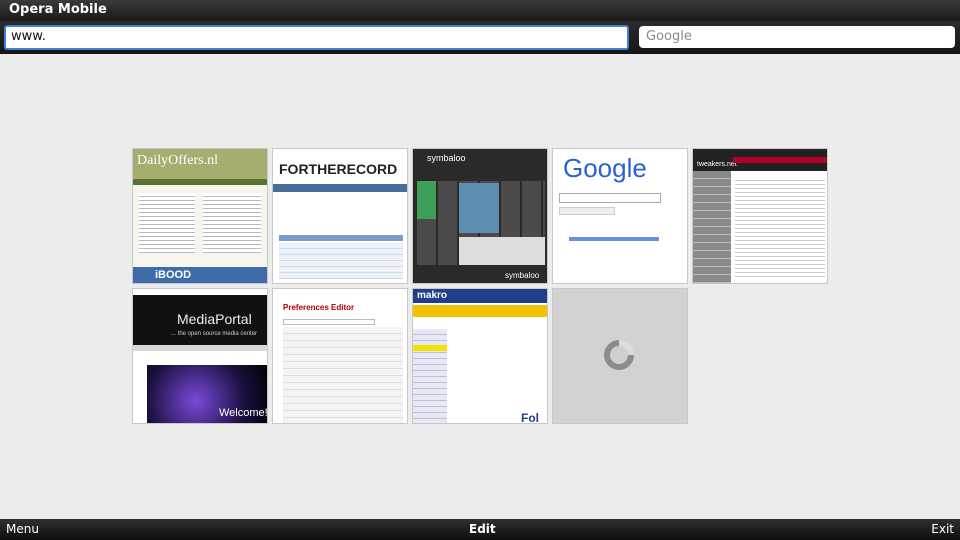 The image size is (960, 540). Describe the element at coordinates (200, 275) in the screenshot. I see `dailyoffers-footer` at that location.